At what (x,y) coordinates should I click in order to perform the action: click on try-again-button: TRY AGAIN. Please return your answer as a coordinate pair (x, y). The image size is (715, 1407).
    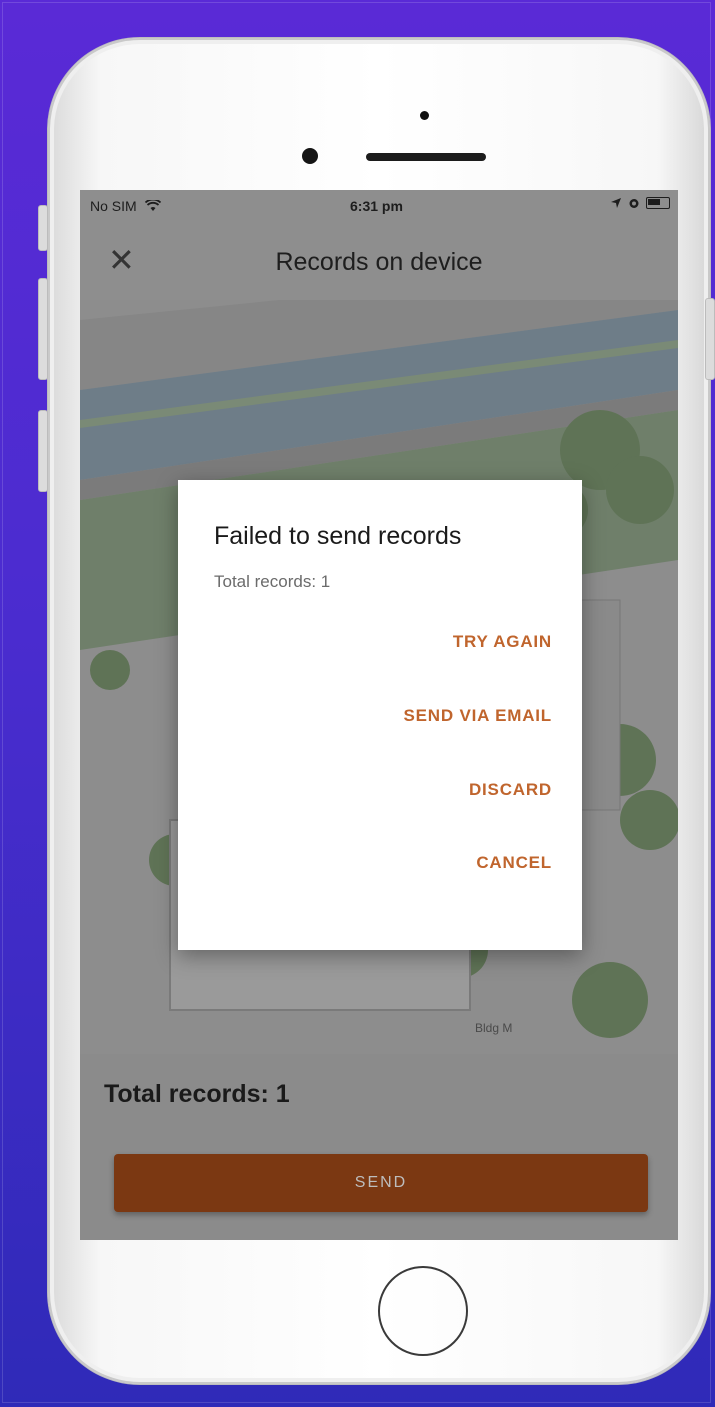
    Looking at the image, I should click on (502, 642).